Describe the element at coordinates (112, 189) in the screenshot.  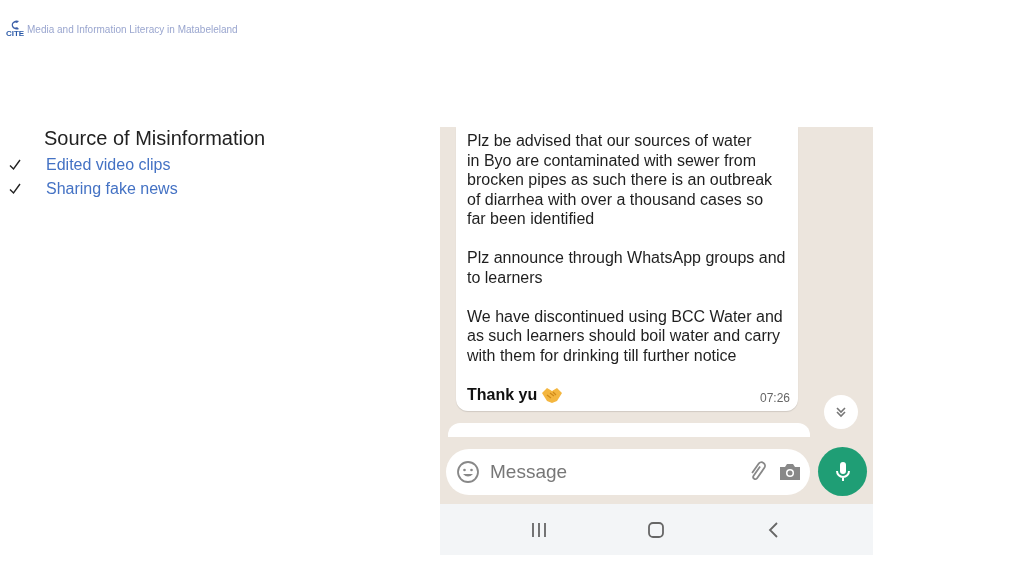
I see `bullet-text: Sharing fake news` at that location.